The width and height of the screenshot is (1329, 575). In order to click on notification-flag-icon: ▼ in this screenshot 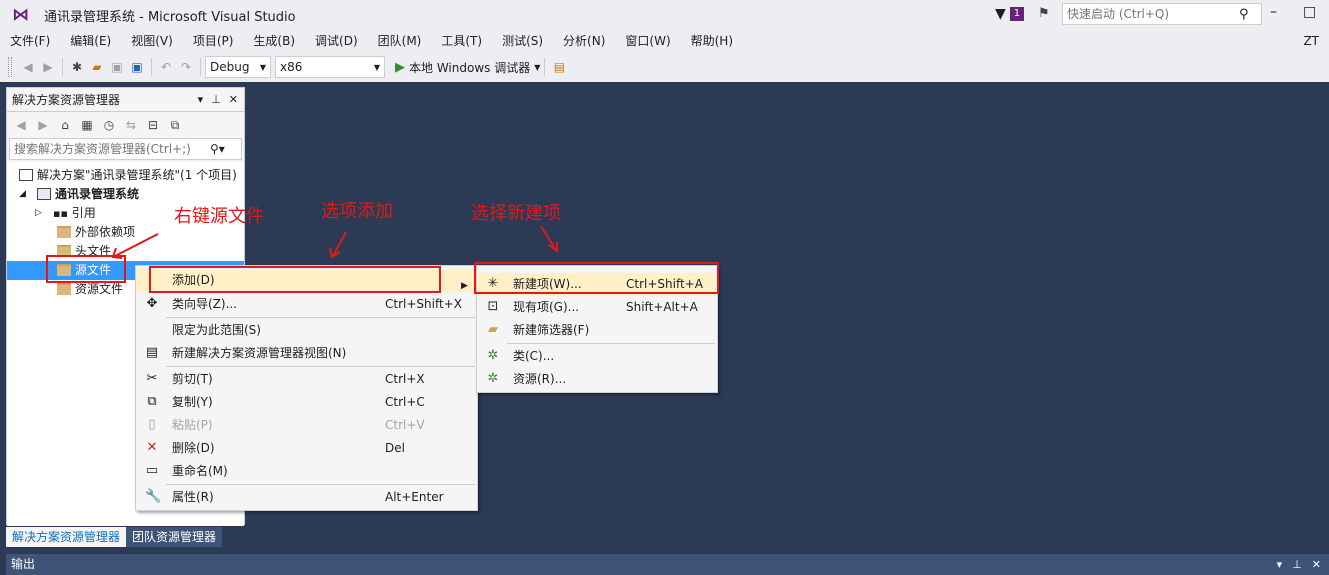, I will do `click(1000, 14)`.